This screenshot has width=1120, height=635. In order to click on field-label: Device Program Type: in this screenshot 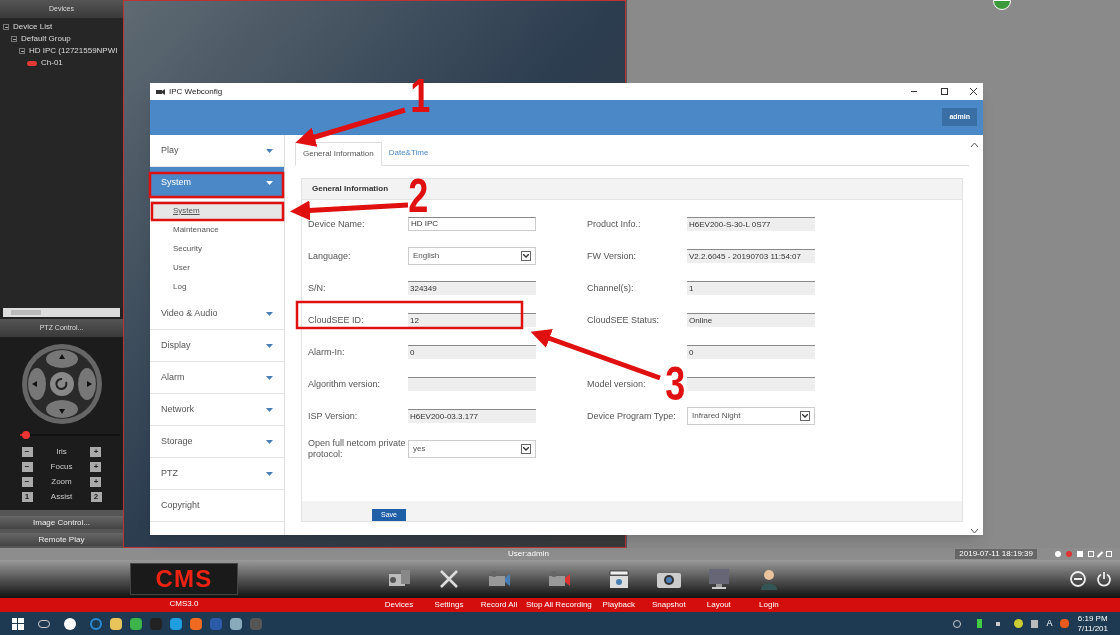, I will do `click(631, 416)`.